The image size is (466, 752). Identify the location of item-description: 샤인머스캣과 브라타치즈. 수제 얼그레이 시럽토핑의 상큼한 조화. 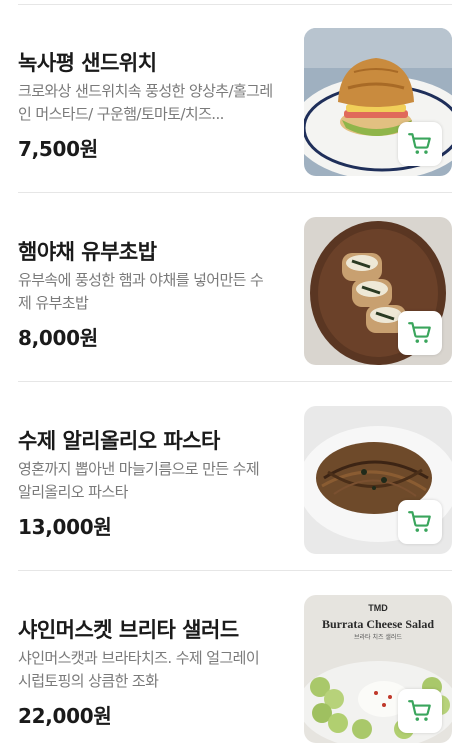
(139, 669).